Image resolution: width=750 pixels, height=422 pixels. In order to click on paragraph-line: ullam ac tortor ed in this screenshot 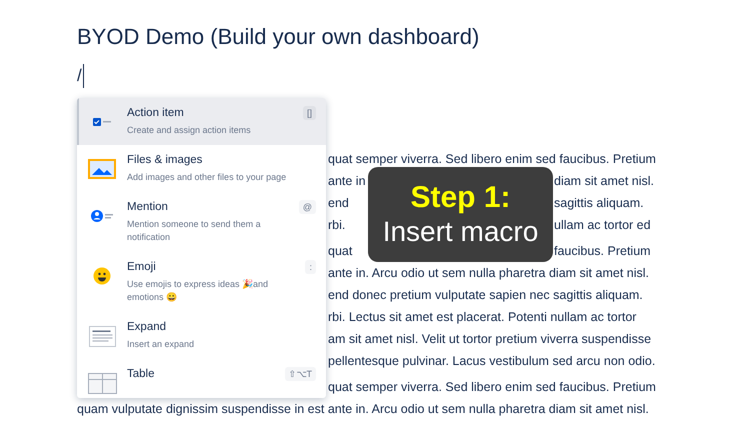, I will do `click(602, 225)`.